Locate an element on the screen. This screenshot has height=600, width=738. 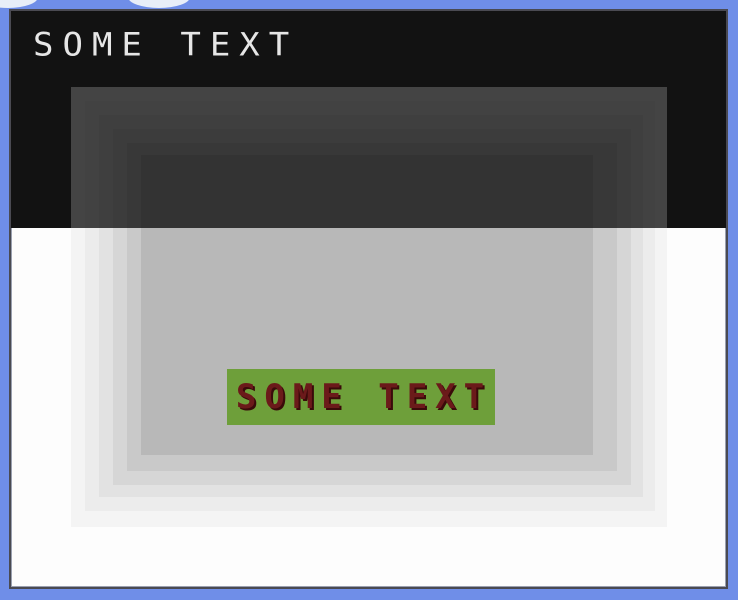
button-label: SOME TEXT is located at coordinates (364, 397).